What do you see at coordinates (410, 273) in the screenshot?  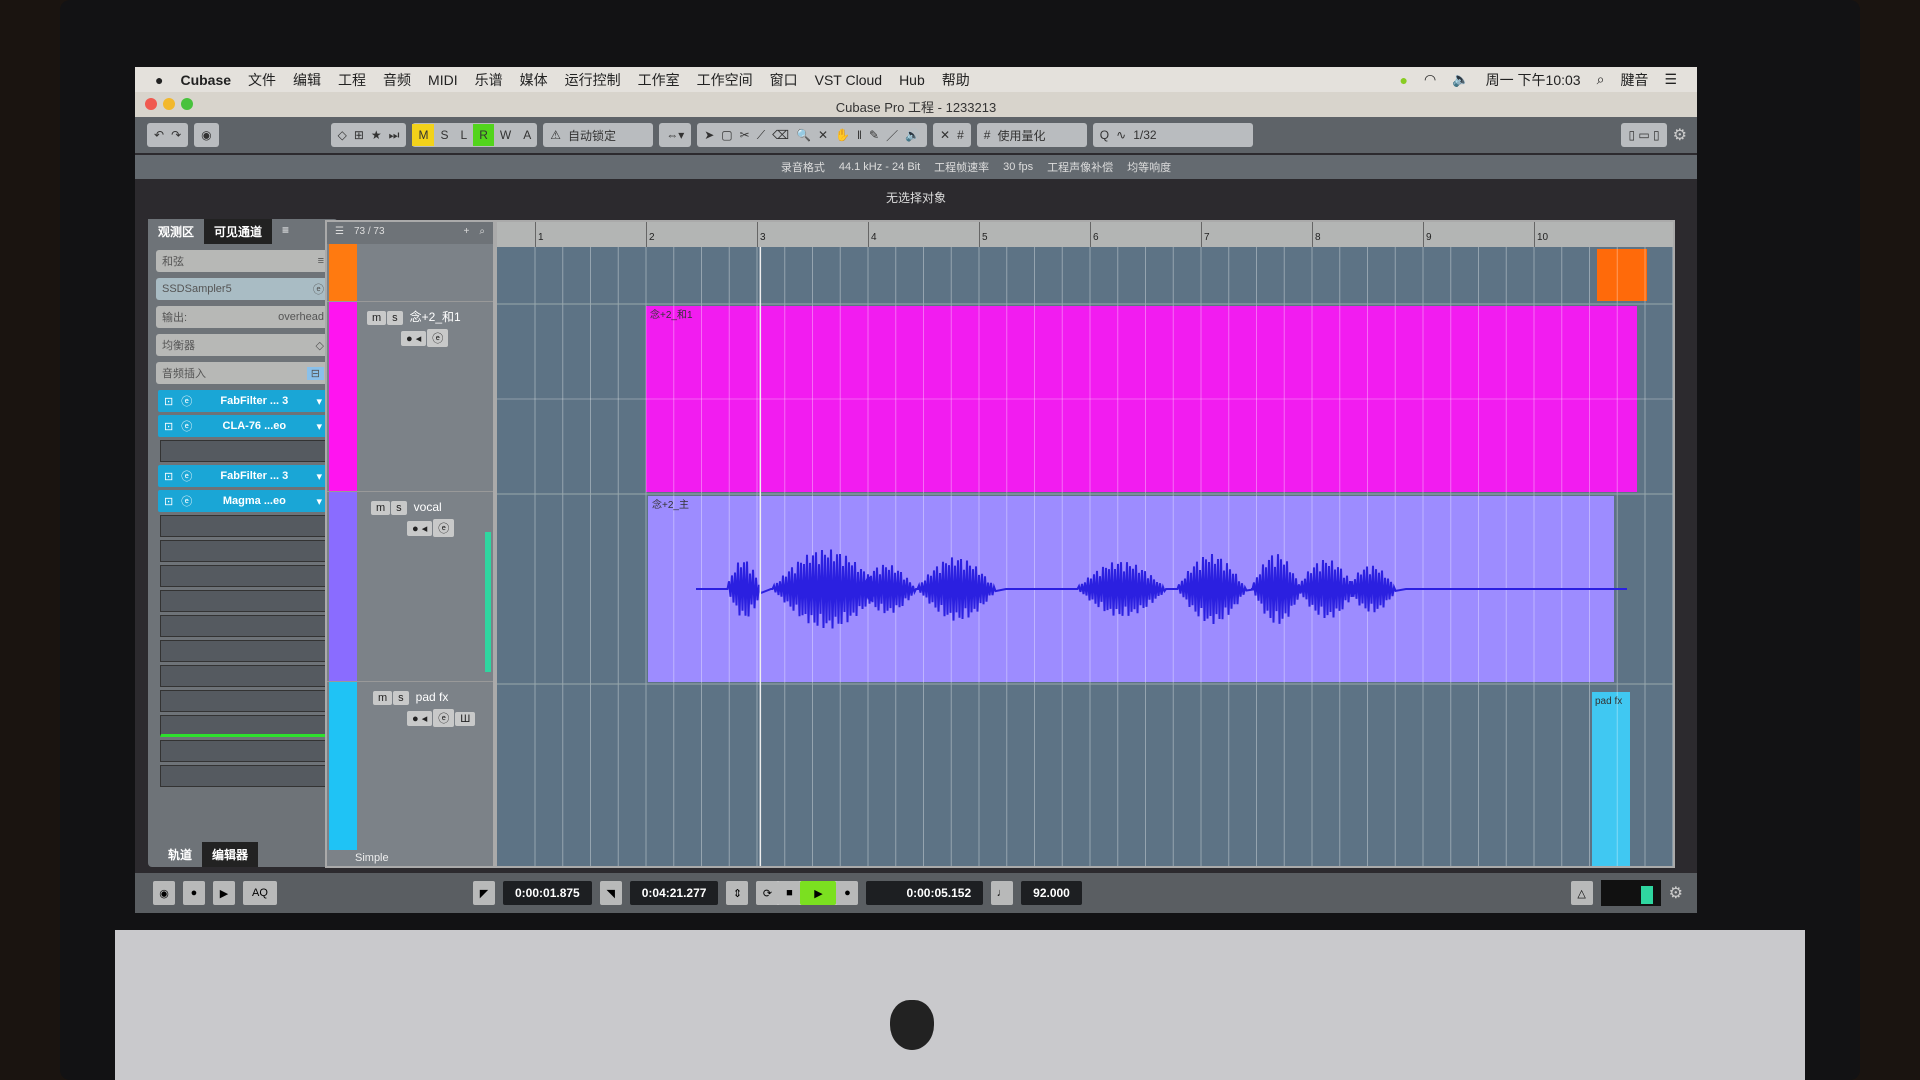 I see `track-row` at bounding box center [410, 273].